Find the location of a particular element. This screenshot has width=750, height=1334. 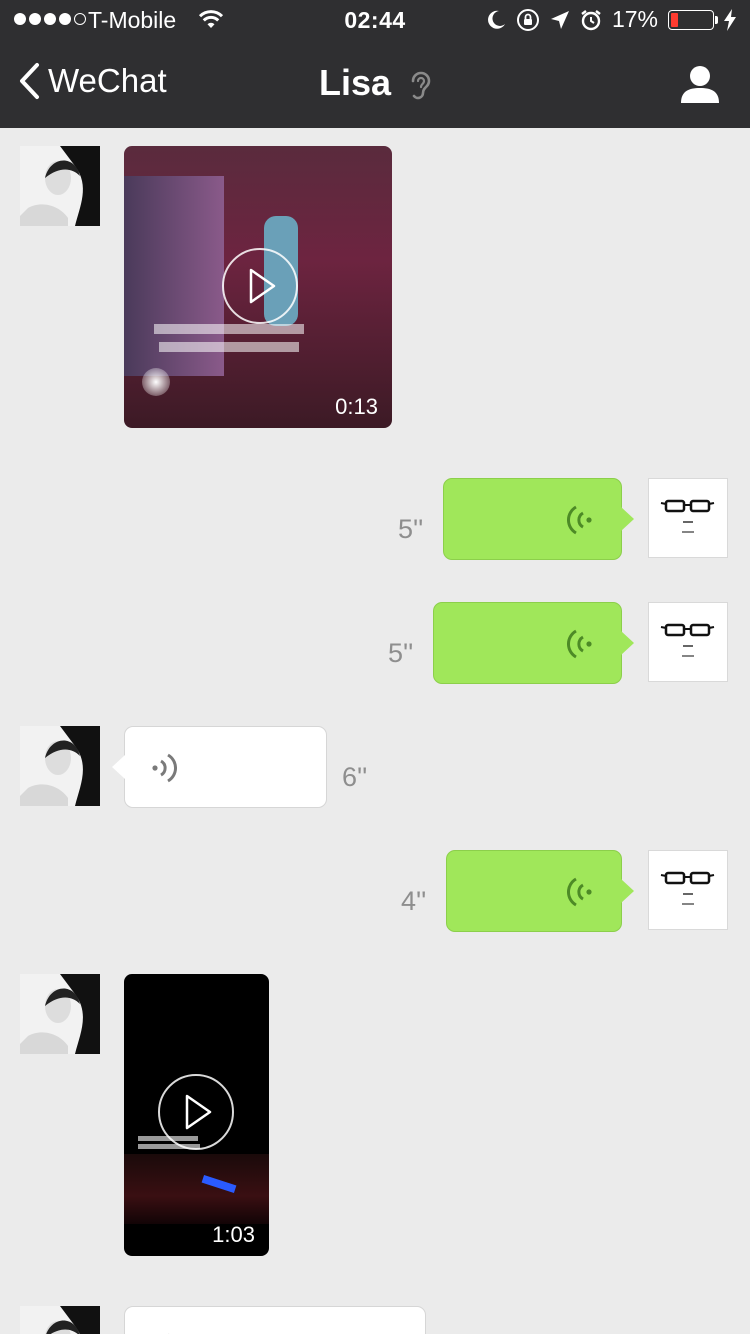

video-duration: 0:13 is located at coordinates (356, 406).